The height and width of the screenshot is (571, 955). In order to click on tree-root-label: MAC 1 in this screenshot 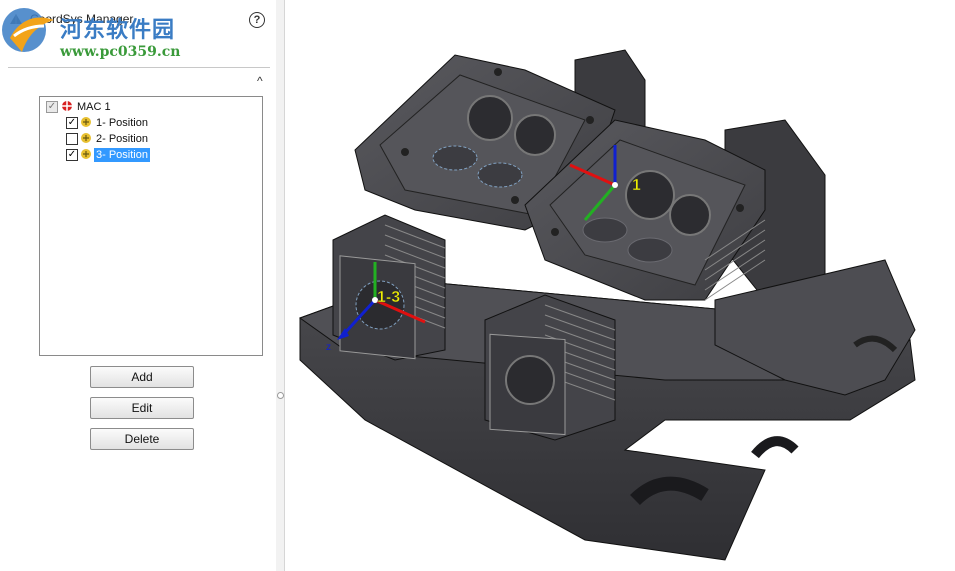, I will do `click(94, 107)`.